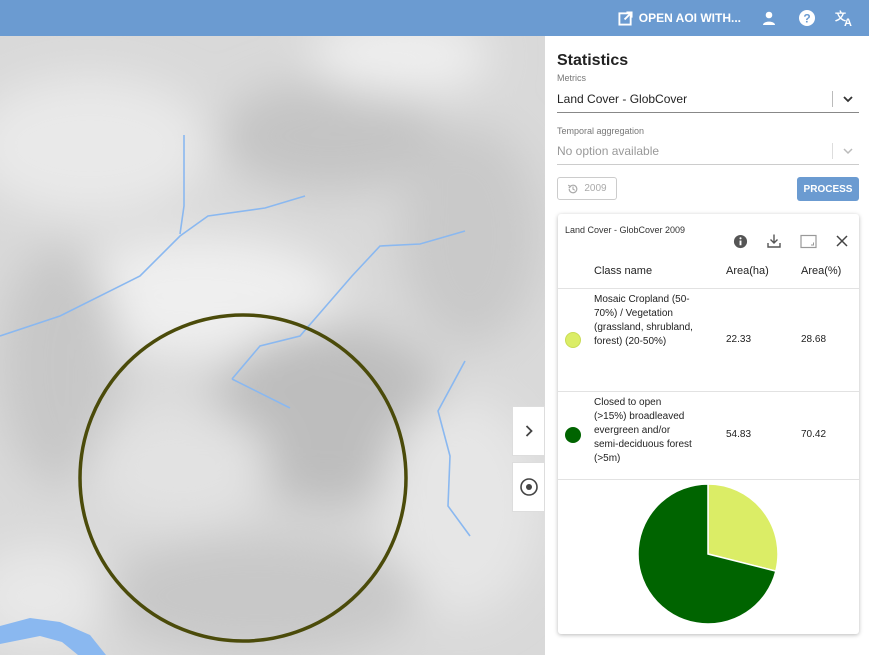  I want to click on header-area-pct: Area(%), so click(821, 271).